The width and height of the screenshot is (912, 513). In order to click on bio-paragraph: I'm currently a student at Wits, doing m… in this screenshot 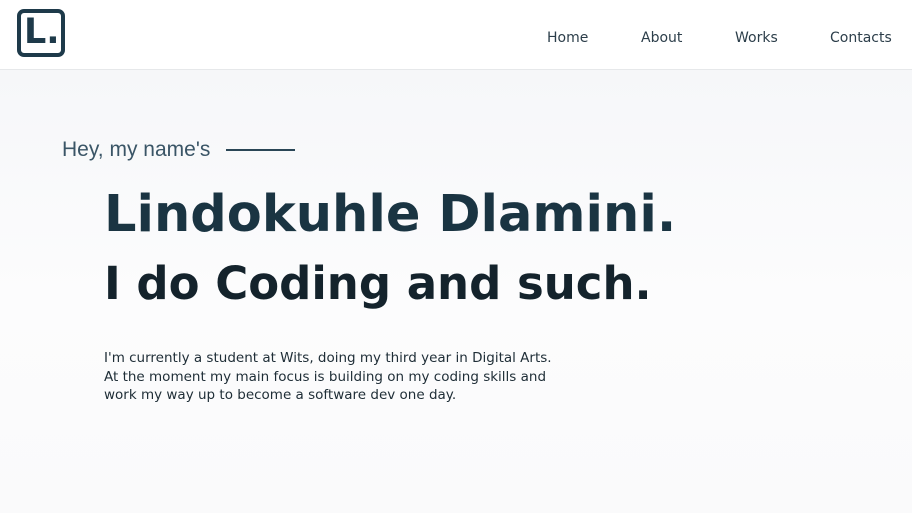, I will do `click(328, 377)`.